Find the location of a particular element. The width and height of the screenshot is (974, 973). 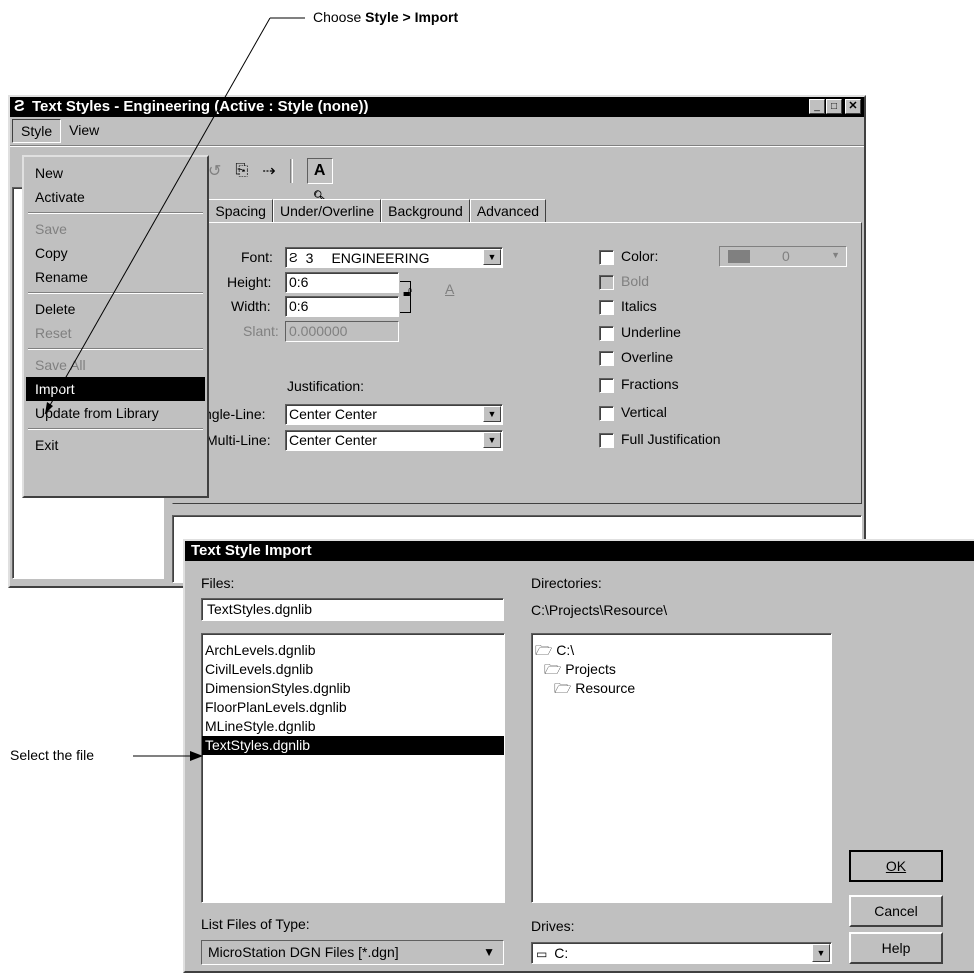

callout-choose-style-import: Choose Style > Import is located at coordinates (385, 17).